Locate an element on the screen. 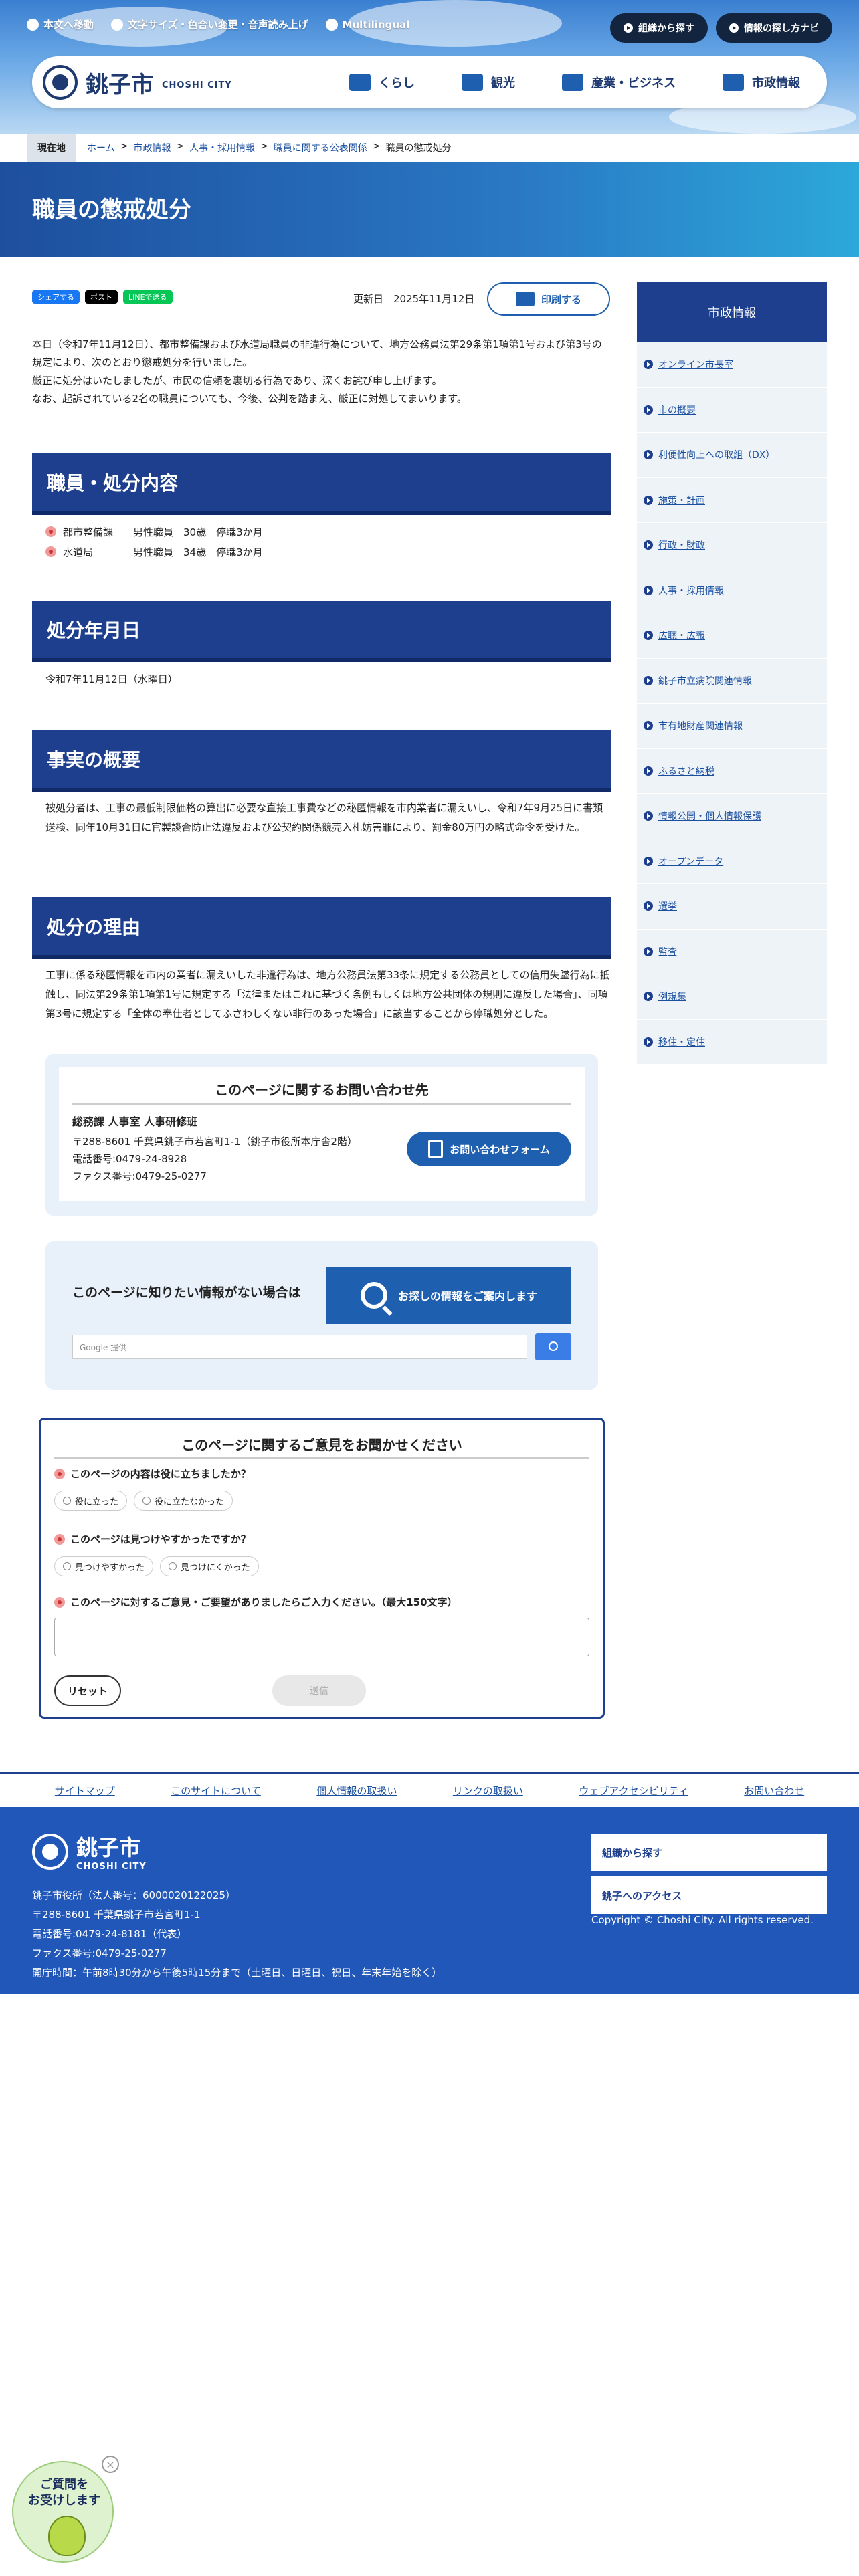 Image resolution: width=859 pixels, height=2576 pixels. sidebar-item: オープンデータ is located at coordinates (732, 862).